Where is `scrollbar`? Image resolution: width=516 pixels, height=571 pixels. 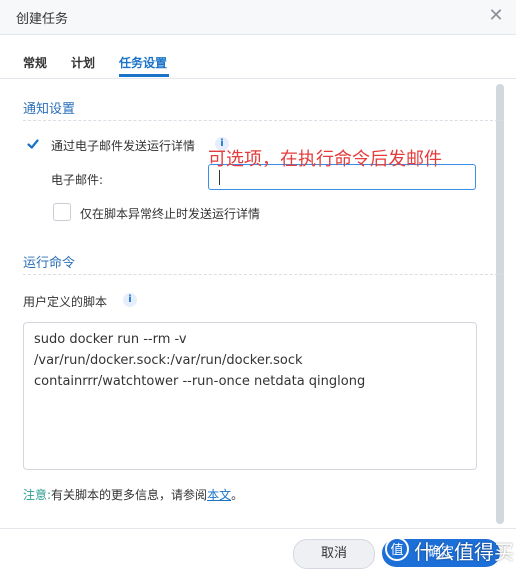 scrollbar is located at coordinates (500, 304).